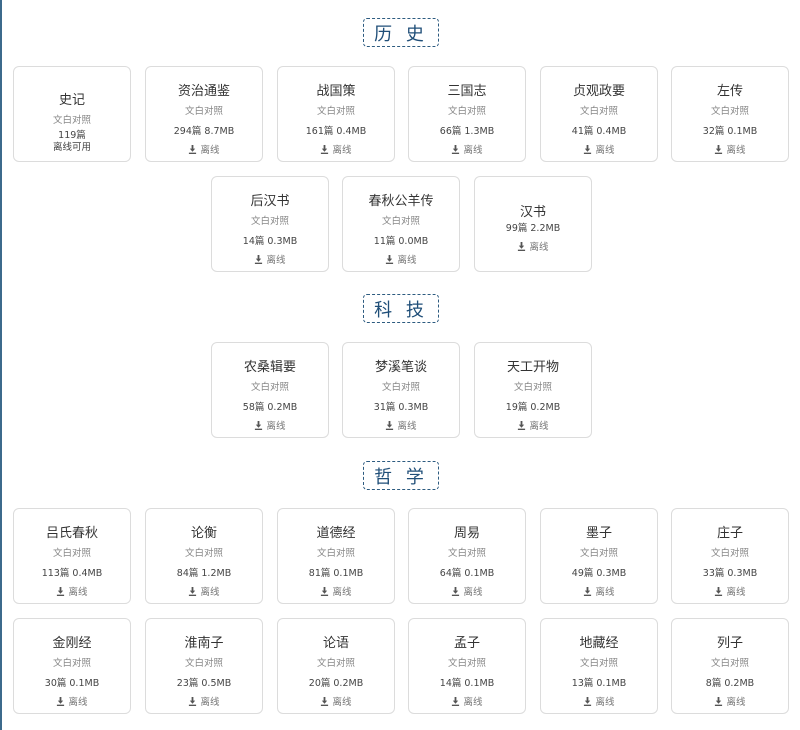 The width and height of the screenshot is (800, 730). Describe the element at coordinates (336, 683) in the screenshot. I see `book-stats: 20篇 0.2MB` at that location.